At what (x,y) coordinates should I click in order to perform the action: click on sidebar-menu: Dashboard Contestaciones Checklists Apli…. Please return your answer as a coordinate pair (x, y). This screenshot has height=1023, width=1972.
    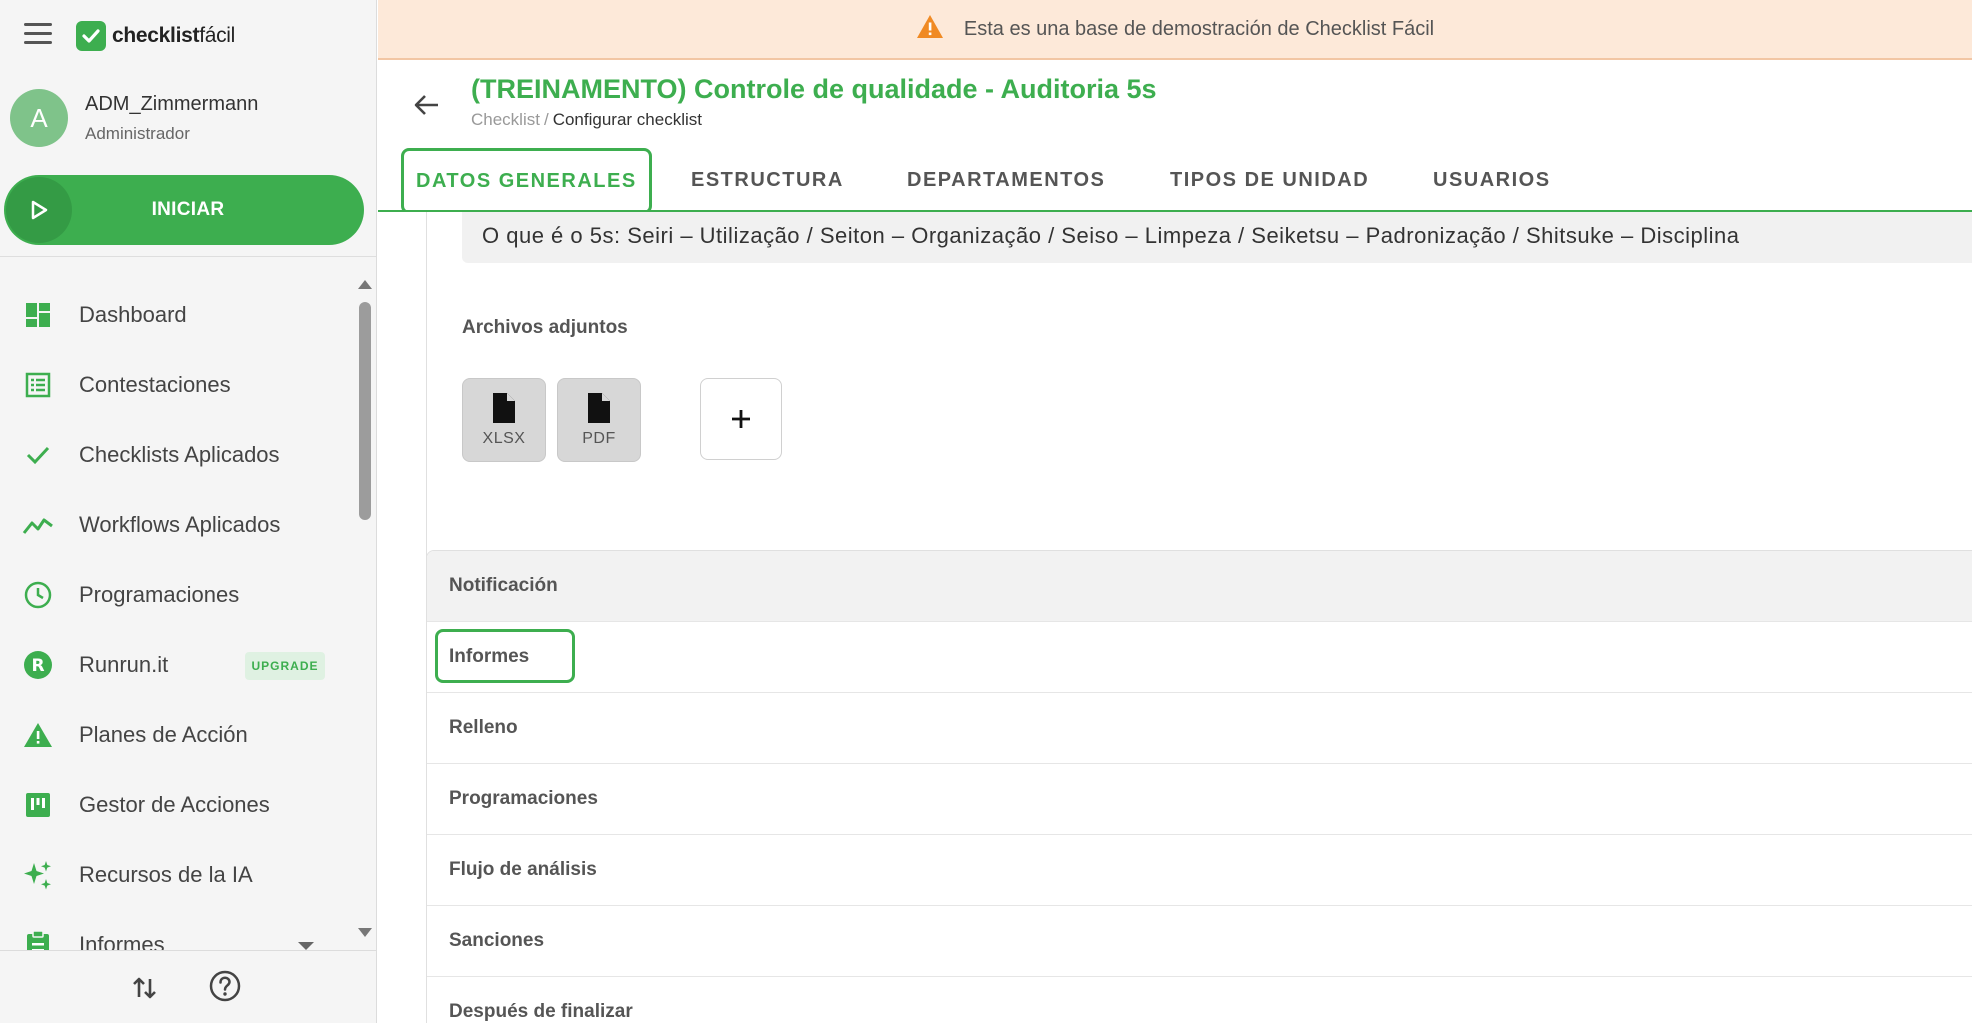
    Looking at the image, I should click on (176, 615).